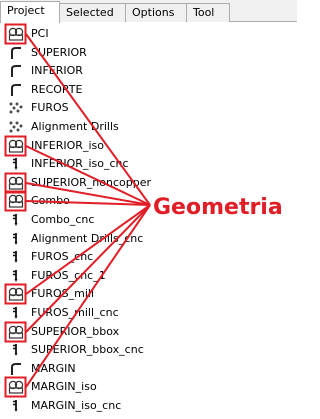  I want to click on tree-item-label: INFERIOR, so click(57, 70).